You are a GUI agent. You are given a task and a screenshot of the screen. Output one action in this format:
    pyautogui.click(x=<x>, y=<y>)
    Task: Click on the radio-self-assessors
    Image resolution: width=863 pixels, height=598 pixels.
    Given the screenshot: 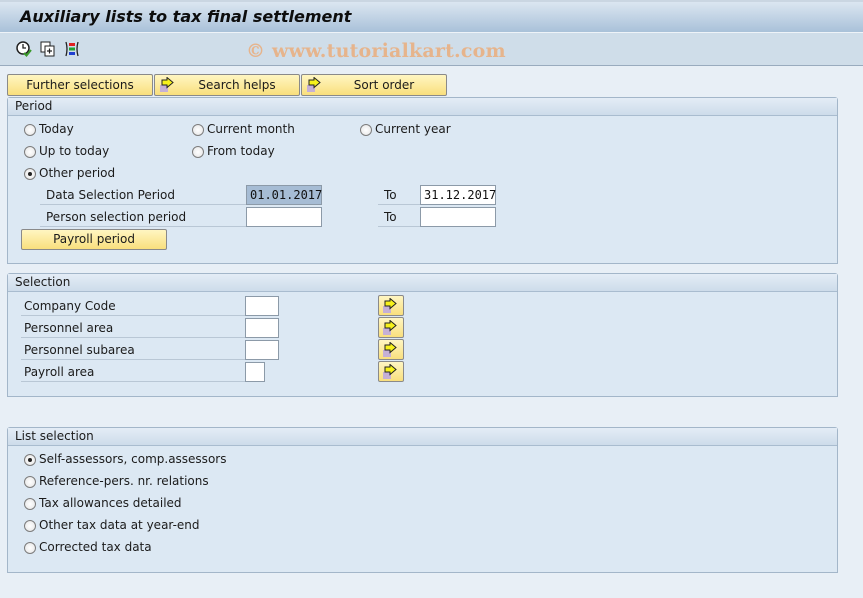 What is the action you would take?
    pyautogui.click(x=30, y=460)
    